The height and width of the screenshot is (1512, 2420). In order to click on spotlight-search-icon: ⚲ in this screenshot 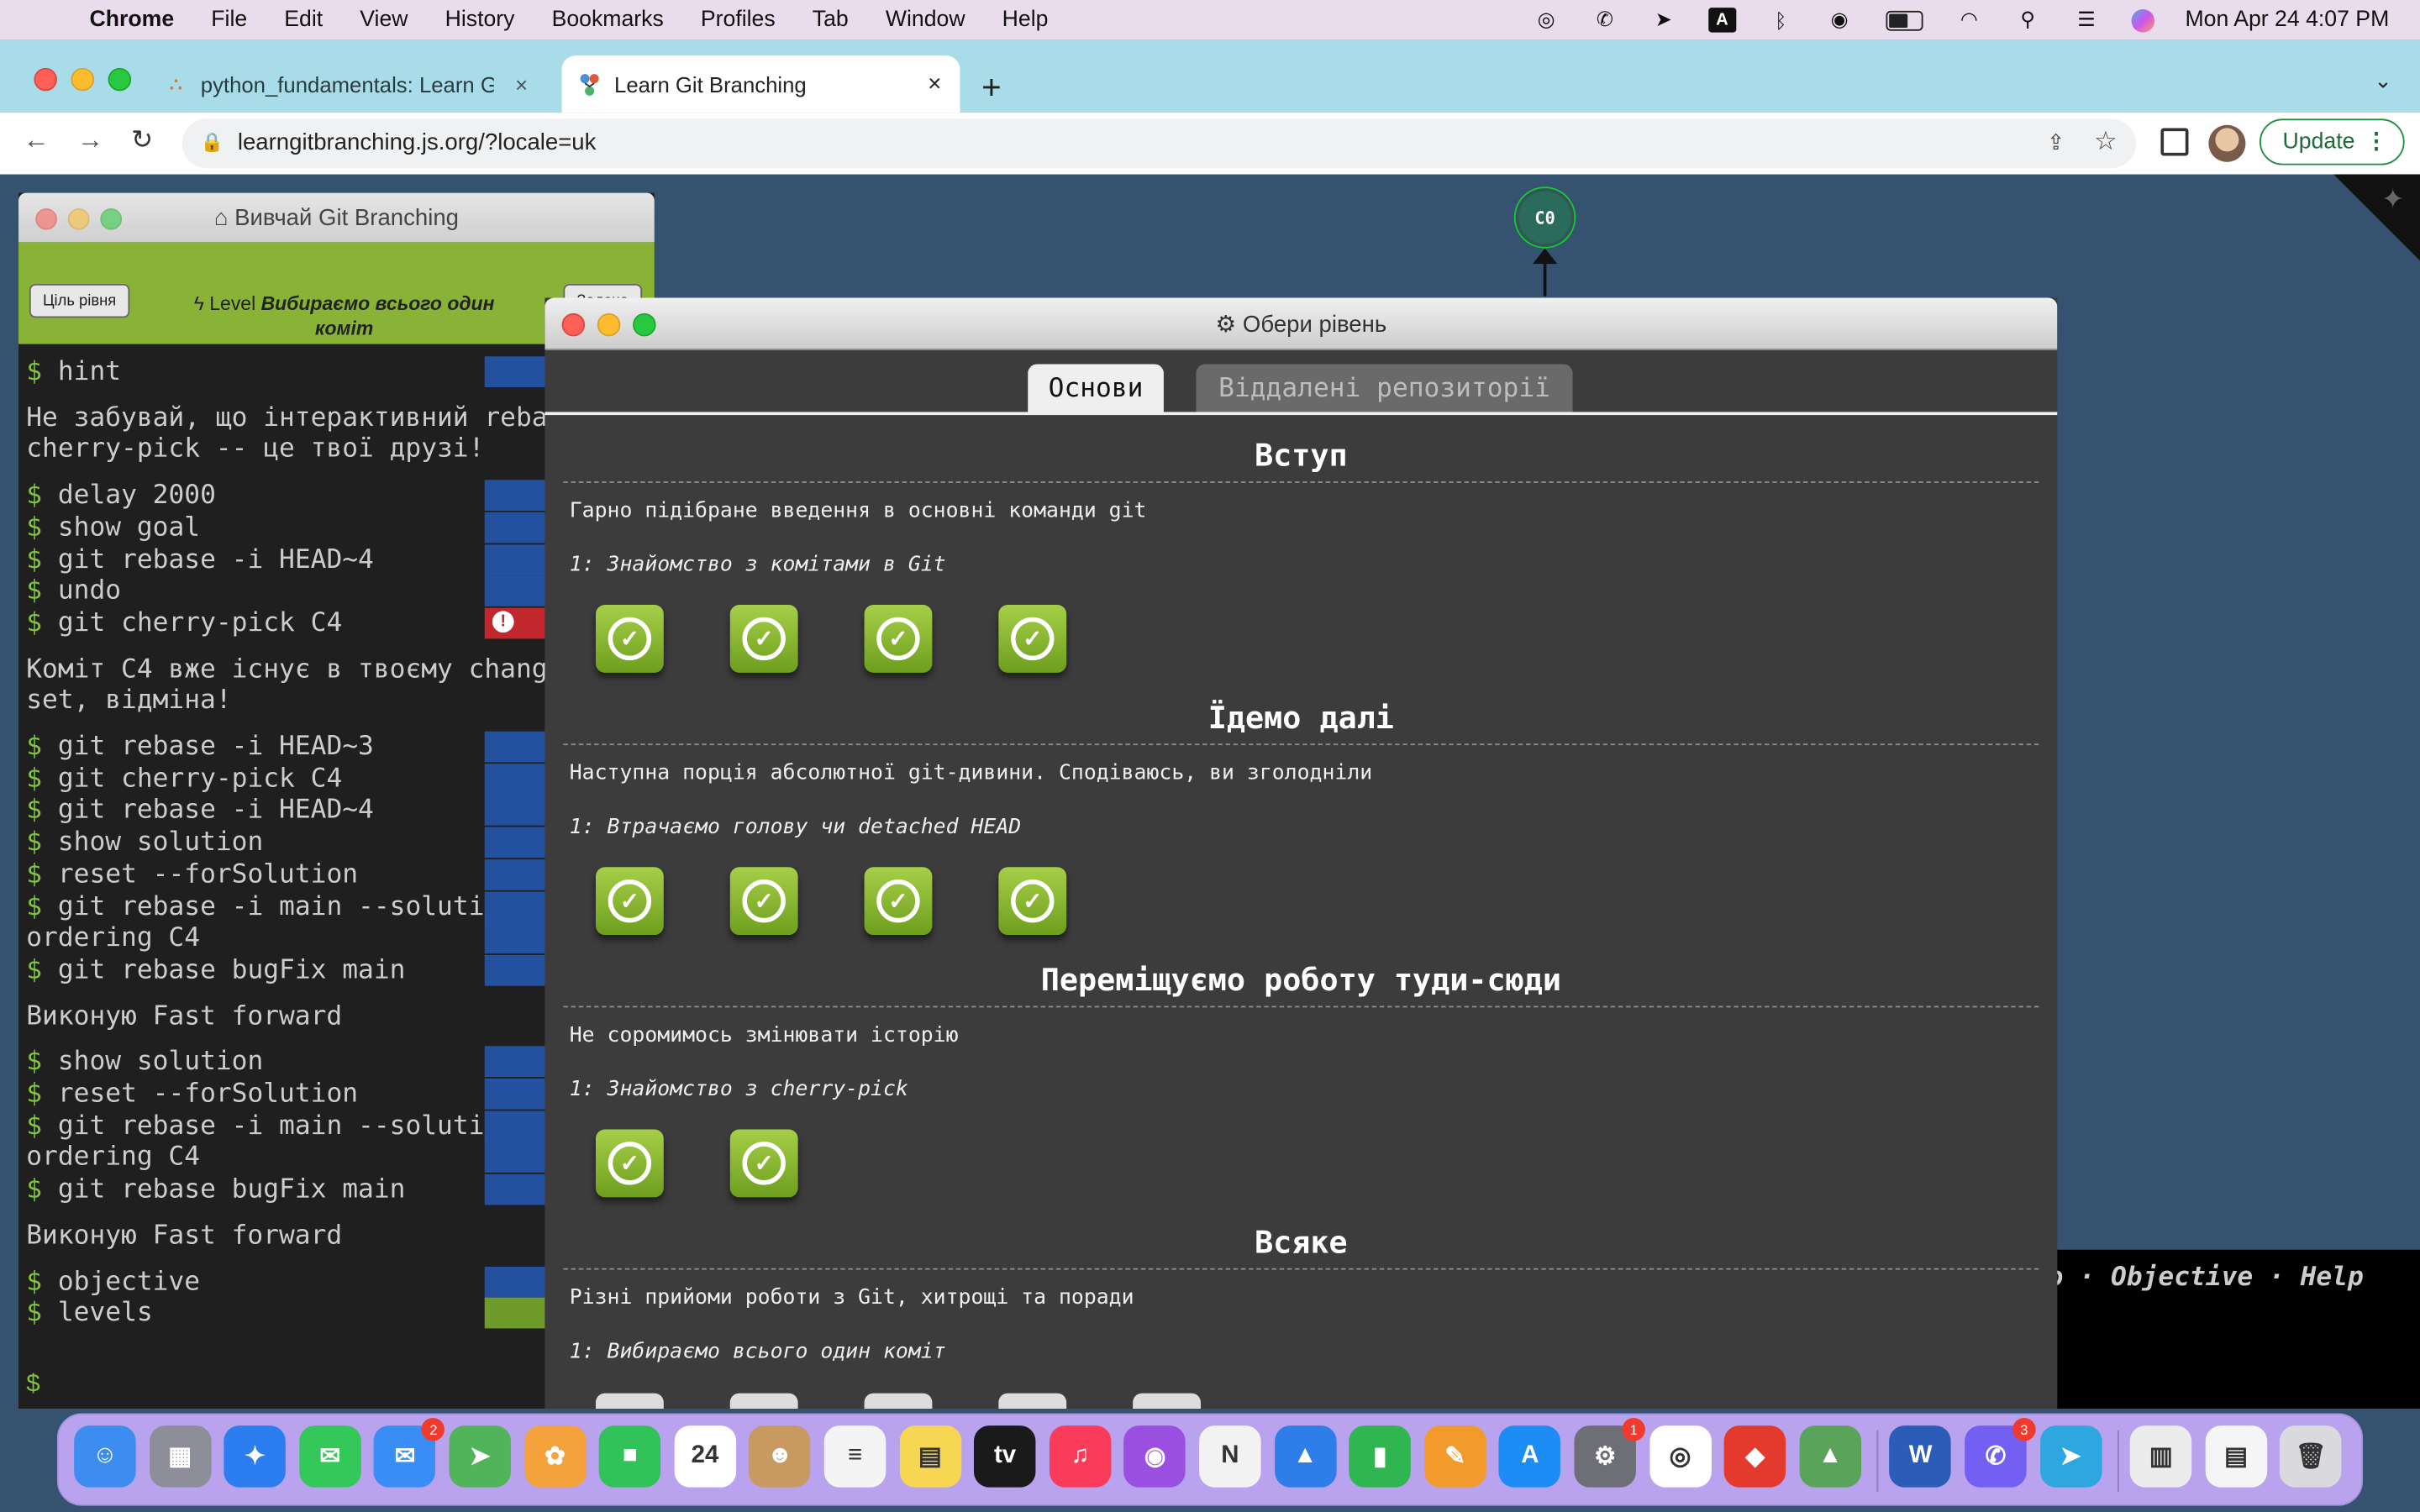, I will do `click(2028, 20)`.